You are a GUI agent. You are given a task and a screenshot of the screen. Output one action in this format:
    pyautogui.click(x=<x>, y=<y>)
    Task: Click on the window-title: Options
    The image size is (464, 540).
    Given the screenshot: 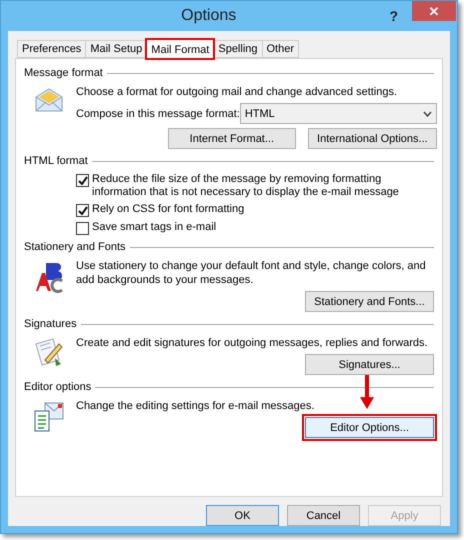 What is the action you would take?
    pyautogui.click(x=209, y=16)
    